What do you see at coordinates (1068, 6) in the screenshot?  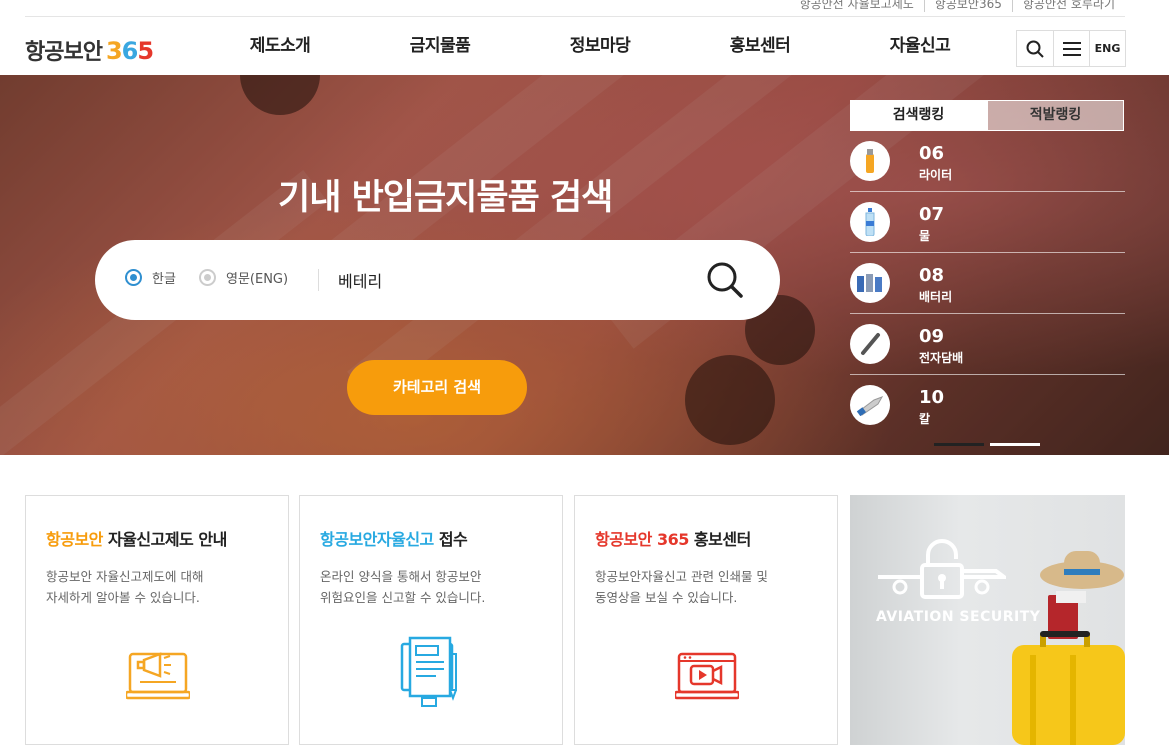 I see `util-link-safety-whistle: 항공안전 호루라기` at bounding box center [1068, 6].